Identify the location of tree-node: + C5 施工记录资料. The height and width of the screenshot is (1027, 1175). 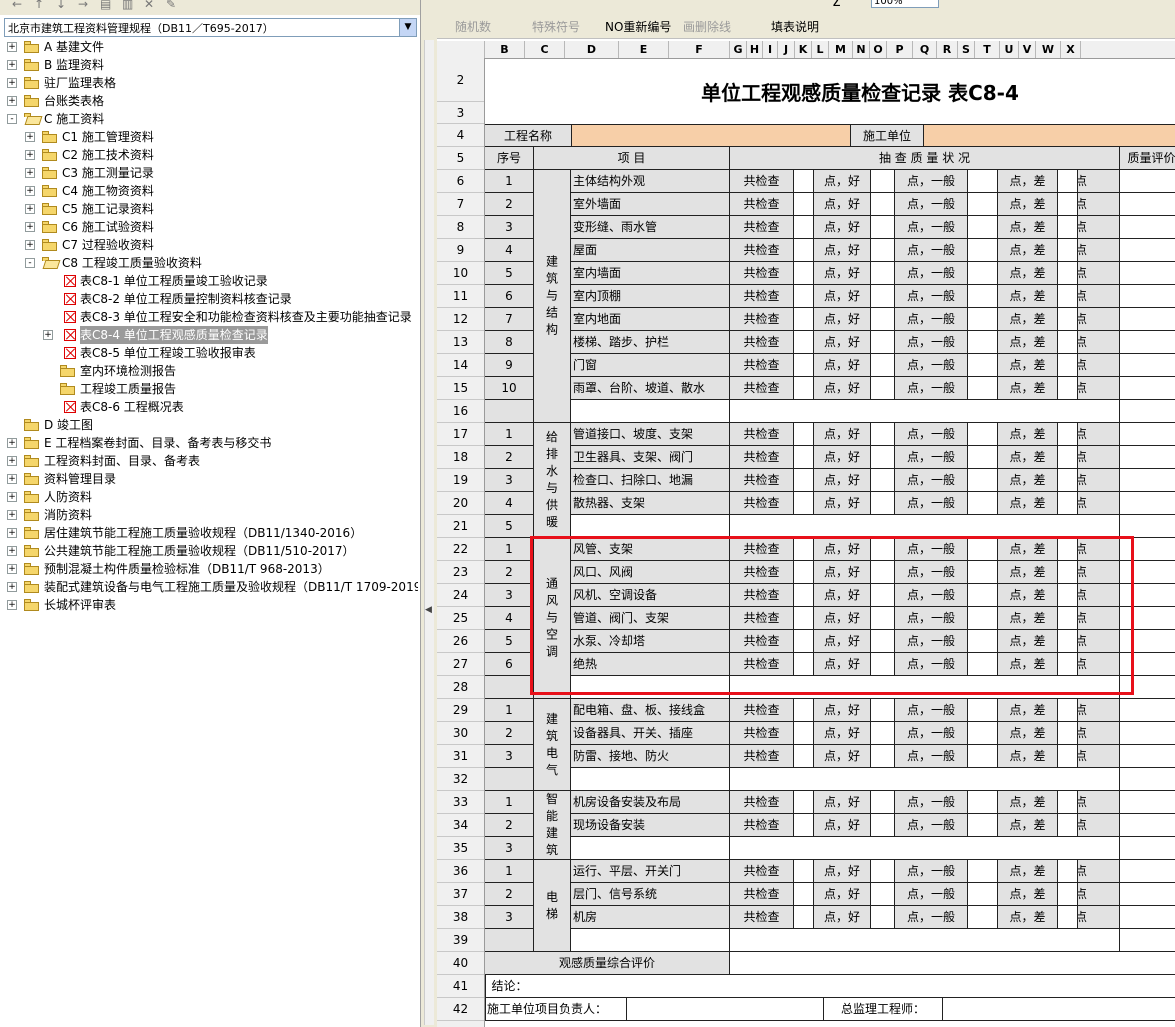
(210, 209).